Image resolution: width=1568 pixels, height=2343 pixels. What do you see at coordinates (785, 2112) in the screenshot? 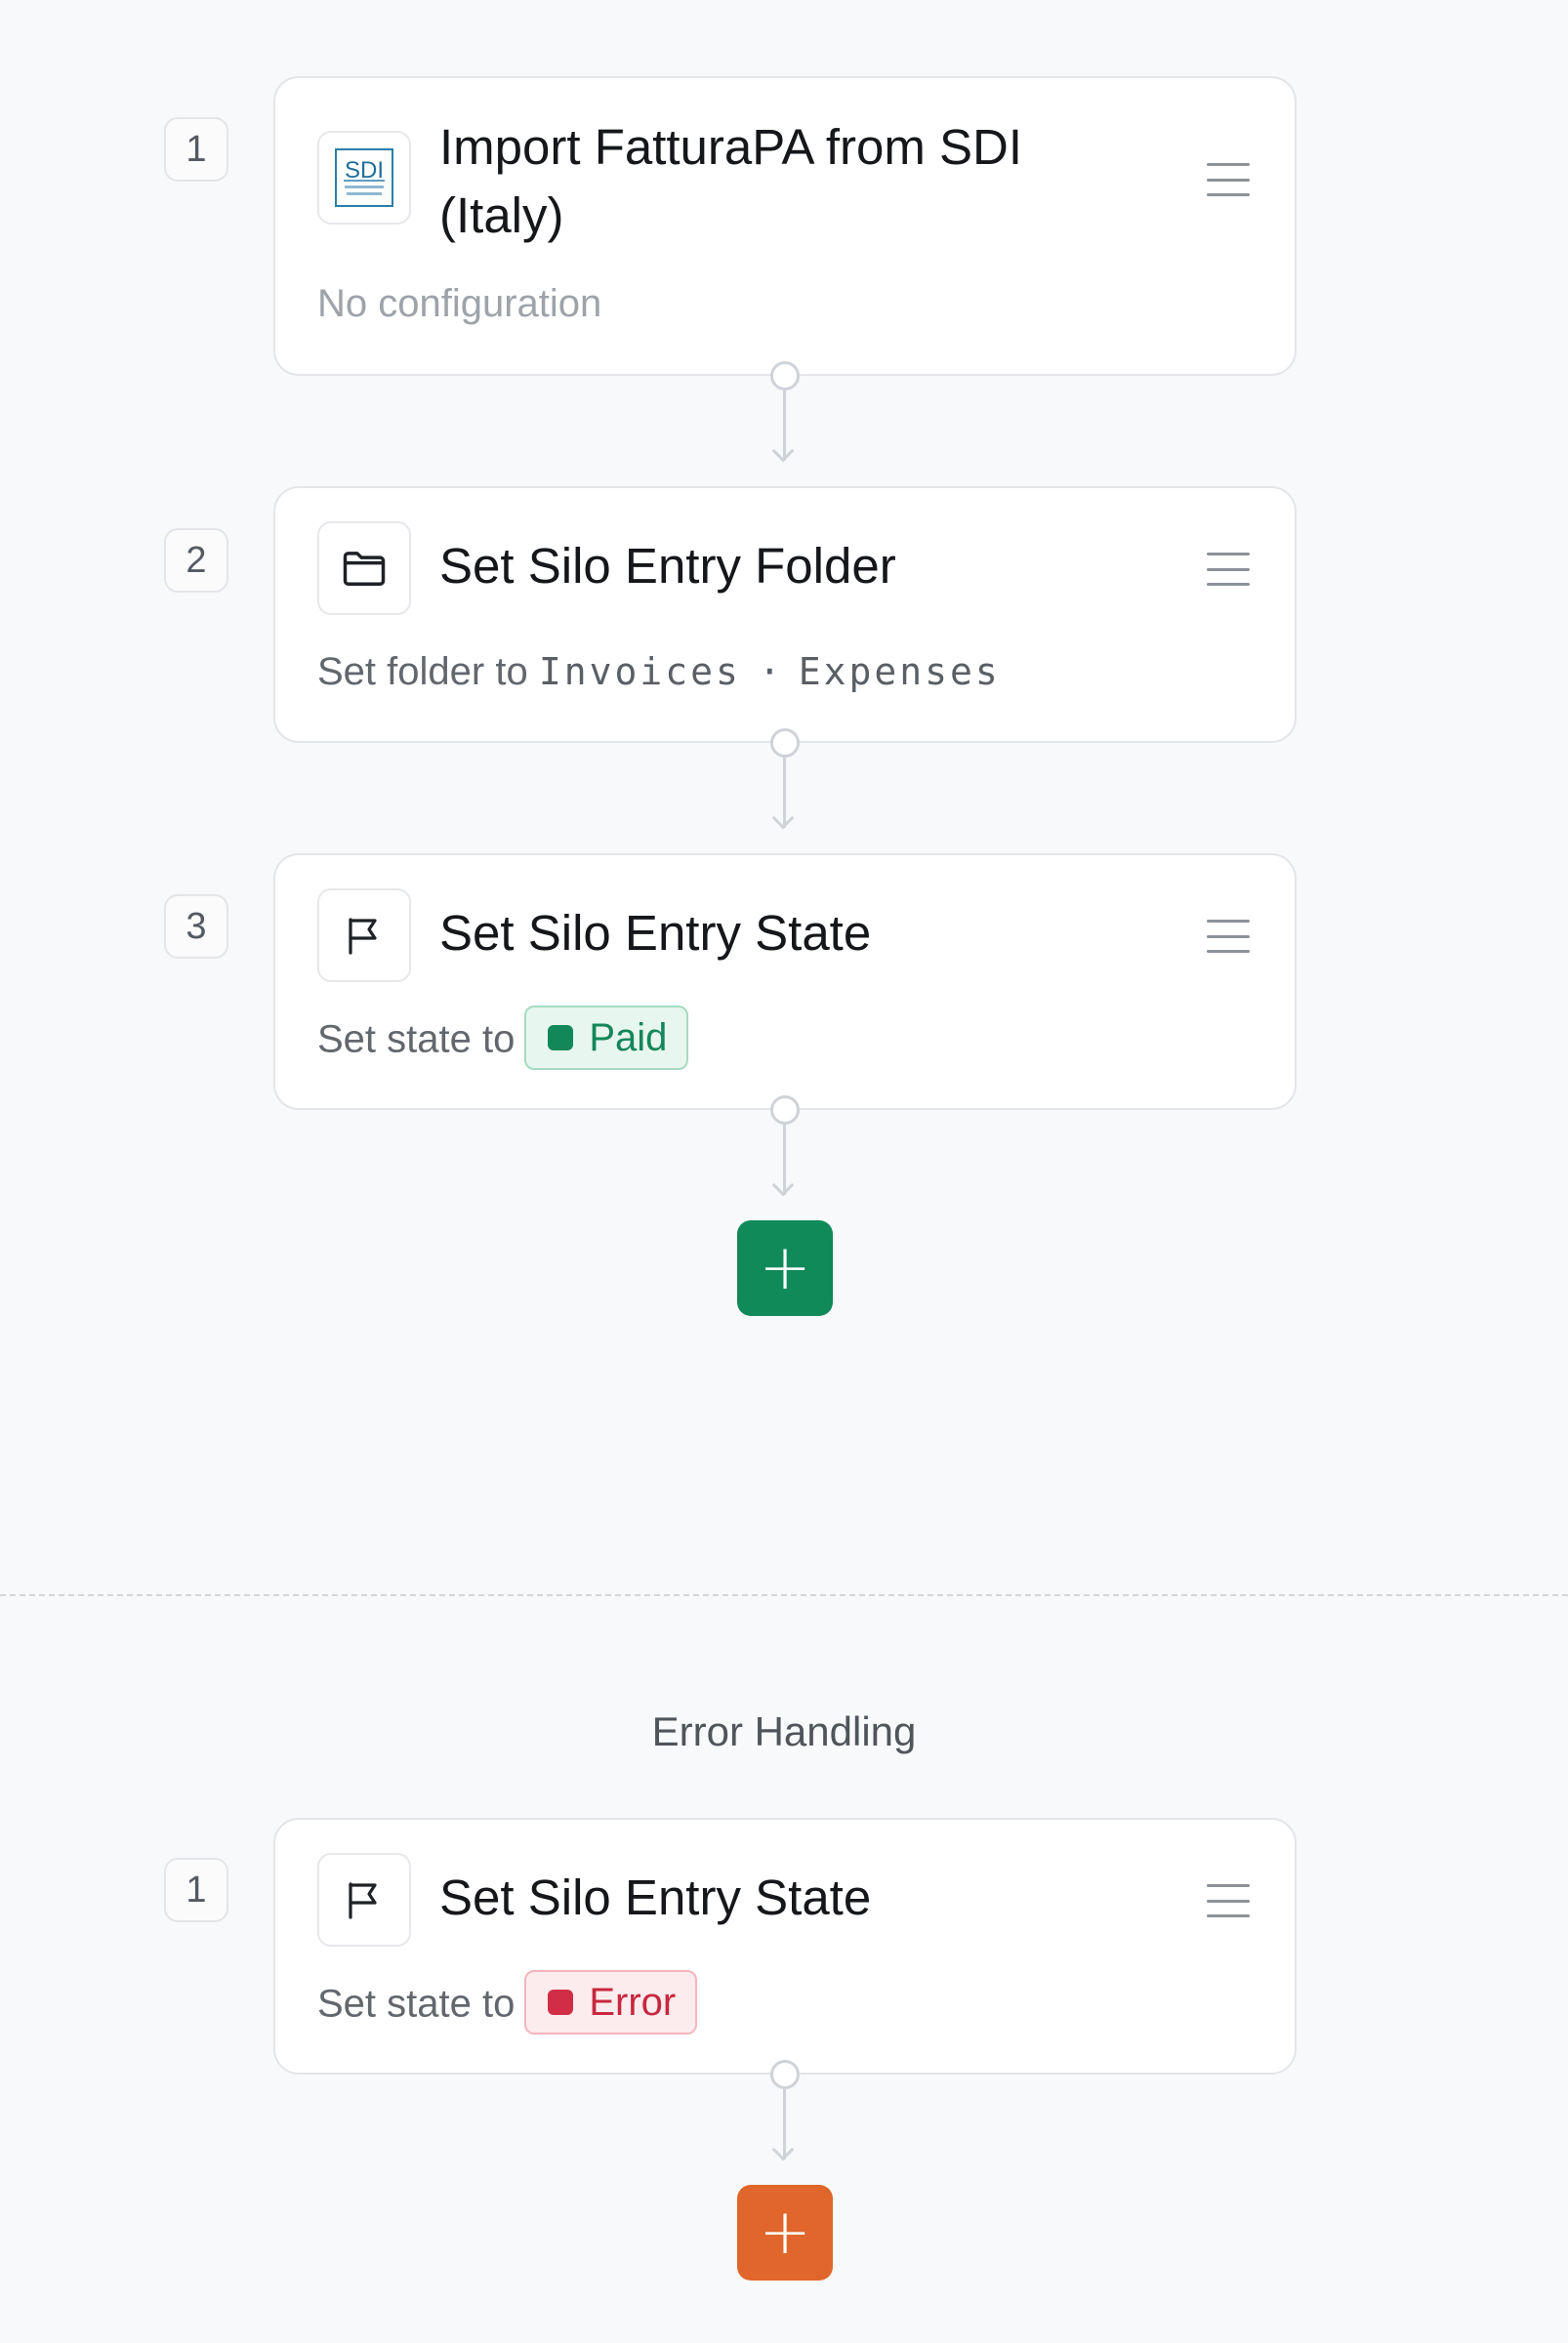
I see `connector-error-add` at bounding box center [785, 2112].